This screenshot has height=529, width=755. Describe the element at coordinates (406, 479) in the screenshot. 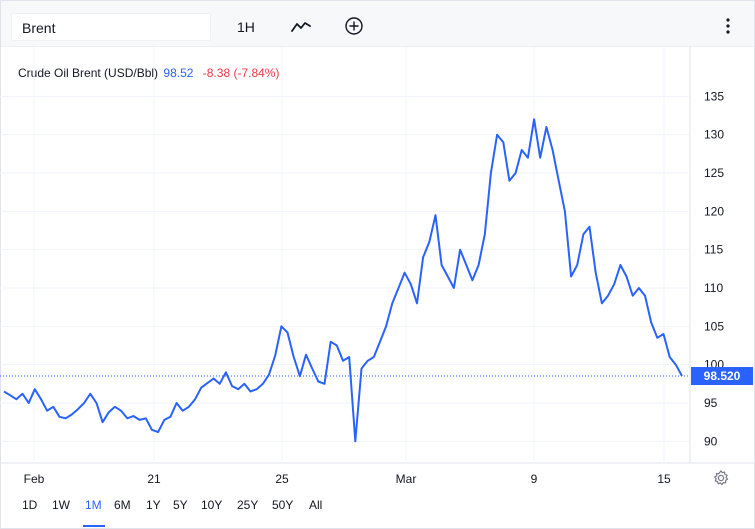

I see `x-tick-label: Mar` at that location.